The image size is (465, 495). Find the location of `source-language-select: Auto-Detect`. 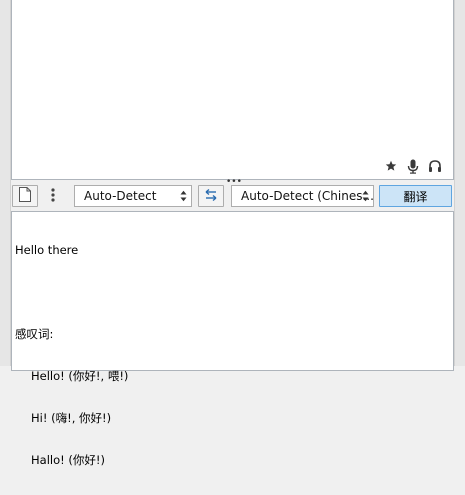

source-language-select: Auto-Detect is located at coordinates (133, 196).